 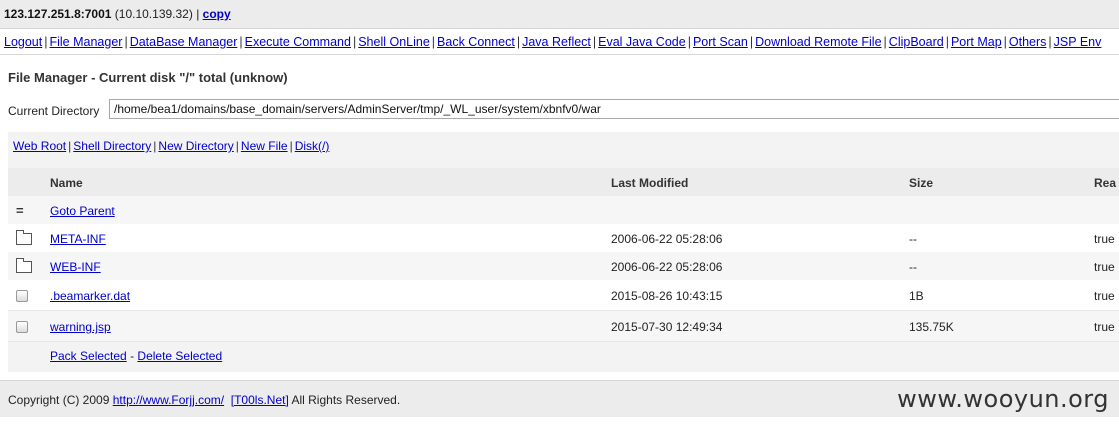 What do you see at coordinates (563, 266) in the screenshot?
I see `table-row: WEB-INF 2006-06-22 05:28:06 -- true .` at bounding box center [563, 266].